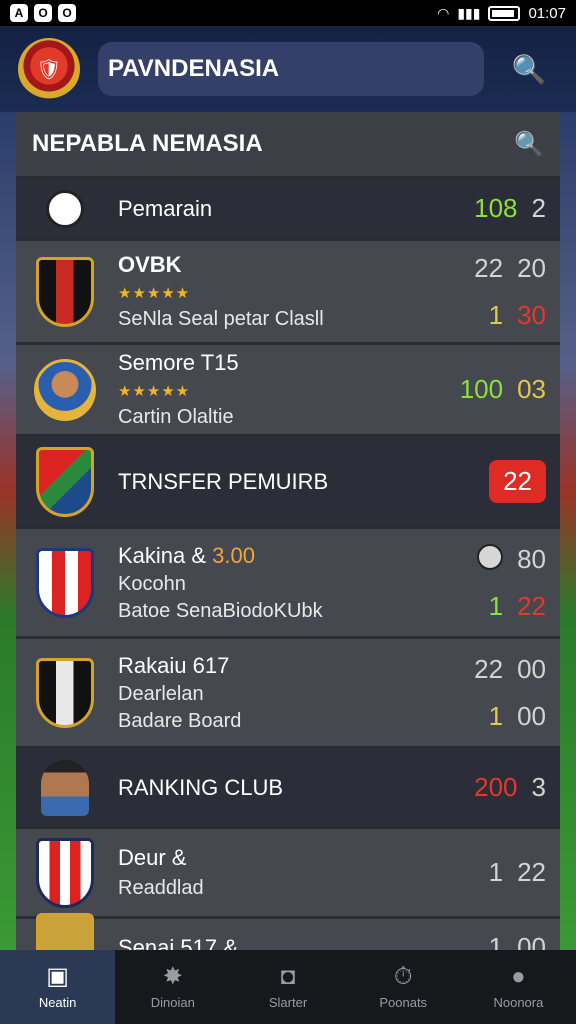 Image resolution: width=576 pixels, height=1024 pixels. I want to click on item-title: Deur &, so click(152, 857).